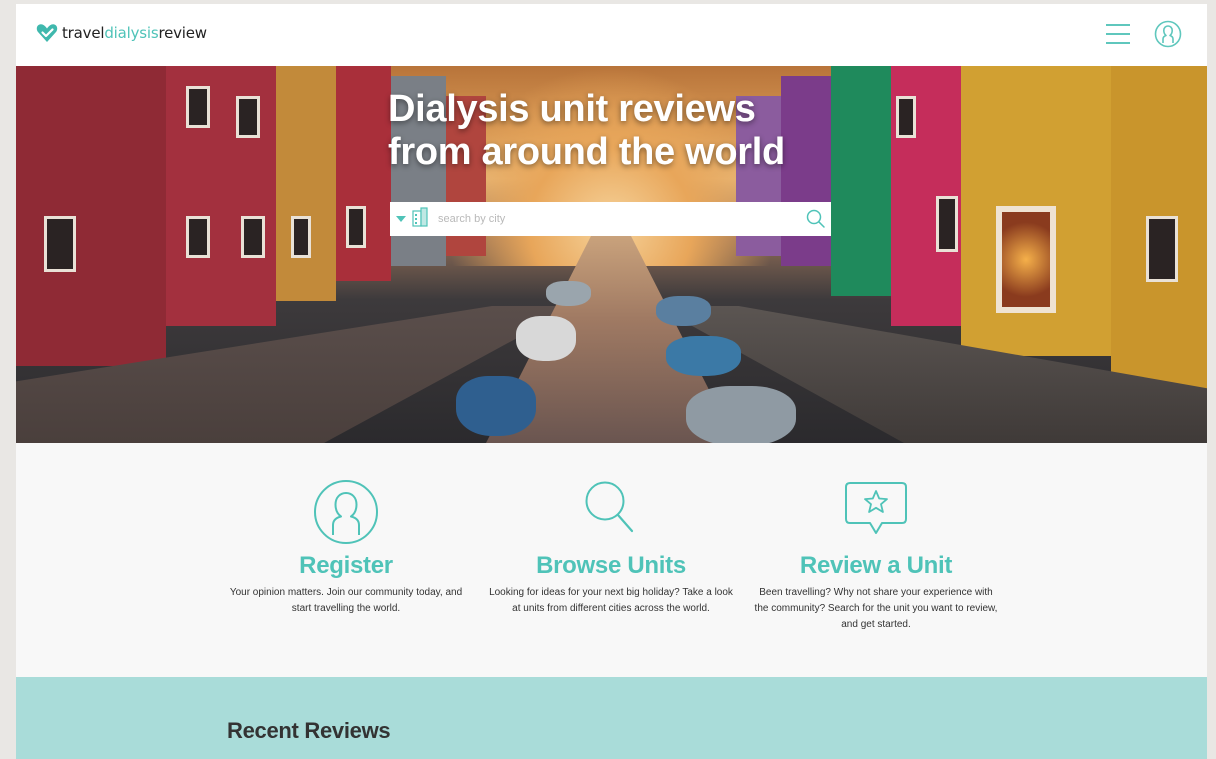  I want to click on logo-text: traveldialysisreview, so click(134, 33).